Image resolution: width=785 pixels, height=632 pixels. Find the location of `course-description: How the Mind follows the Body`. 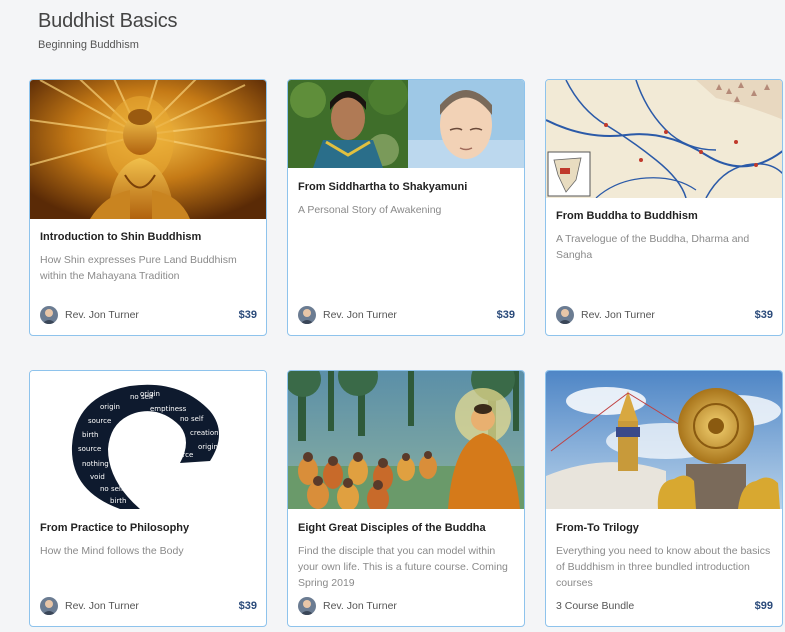

course-description: How the Mind follows the Body is located at coordinates (112, 551).